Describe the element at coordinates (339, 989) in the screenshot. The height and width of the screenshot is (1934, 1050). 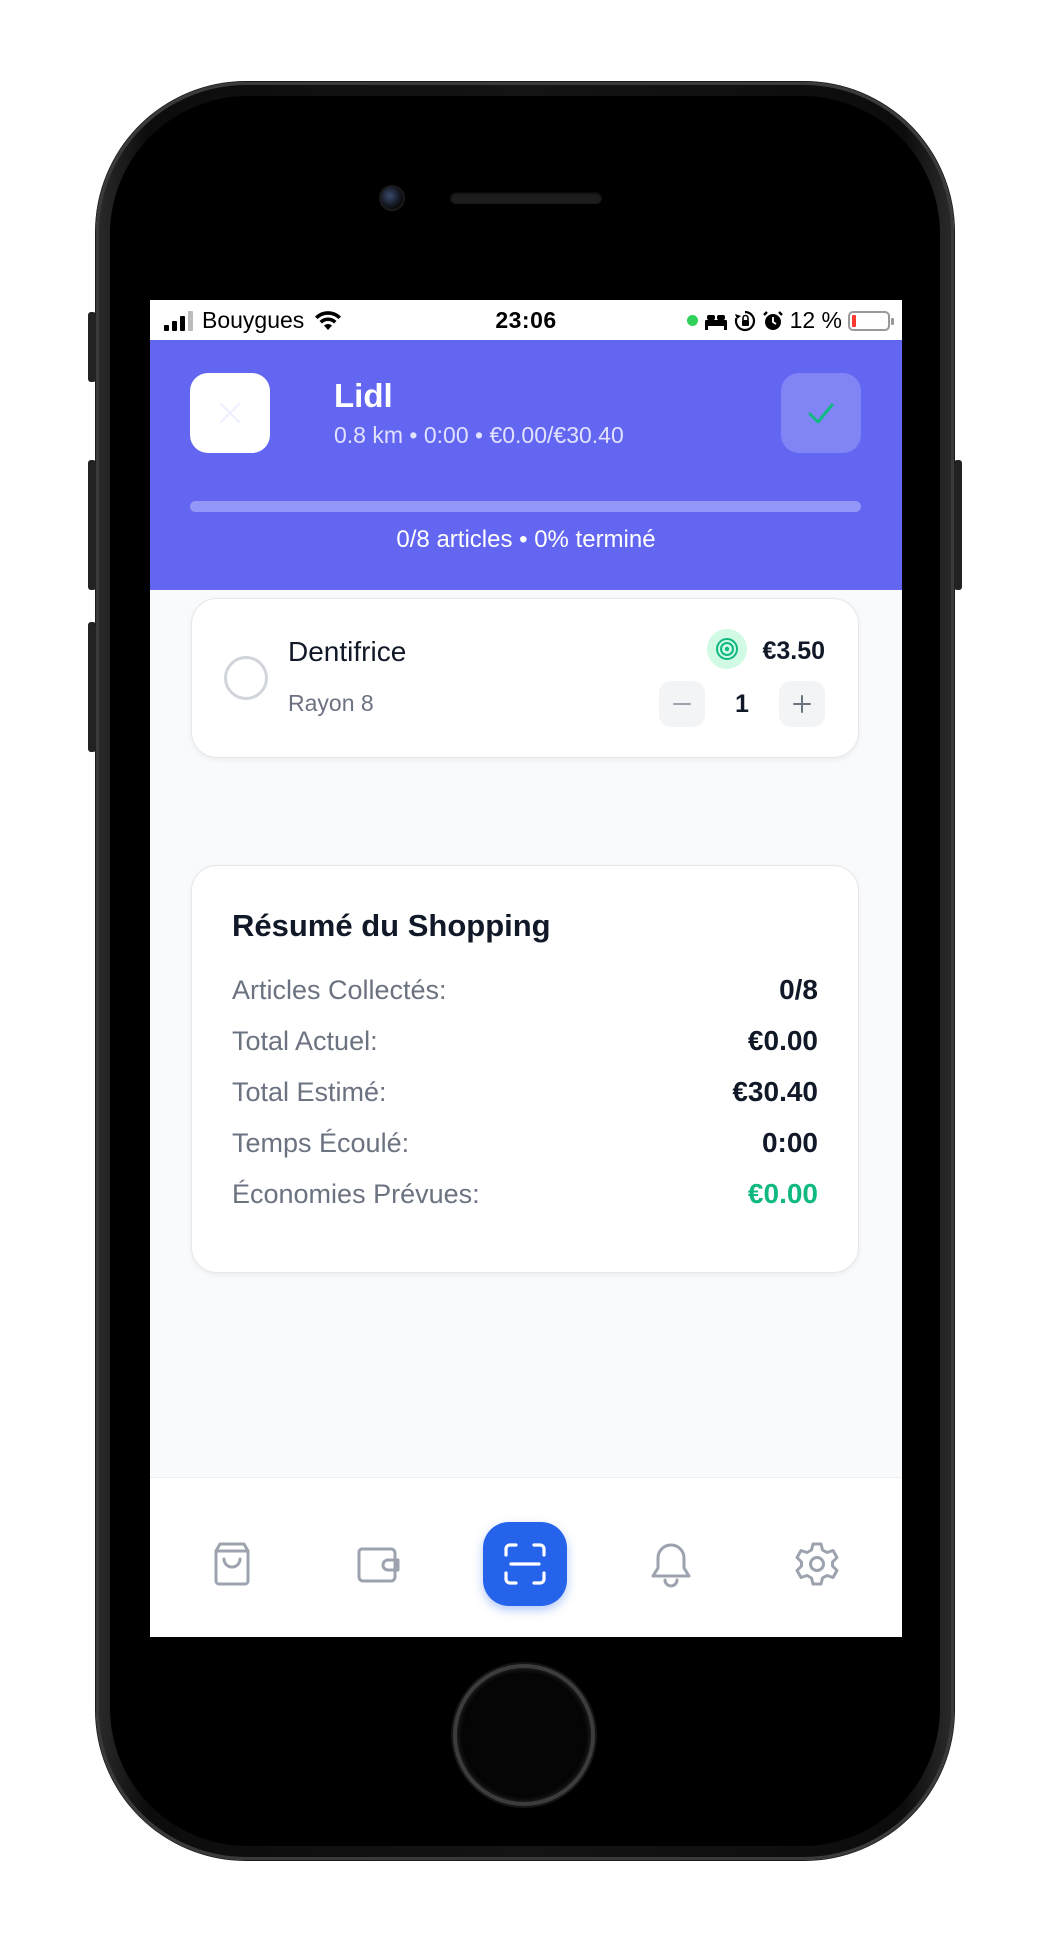
I see `summary-label: Articles Collectés:` at that location.